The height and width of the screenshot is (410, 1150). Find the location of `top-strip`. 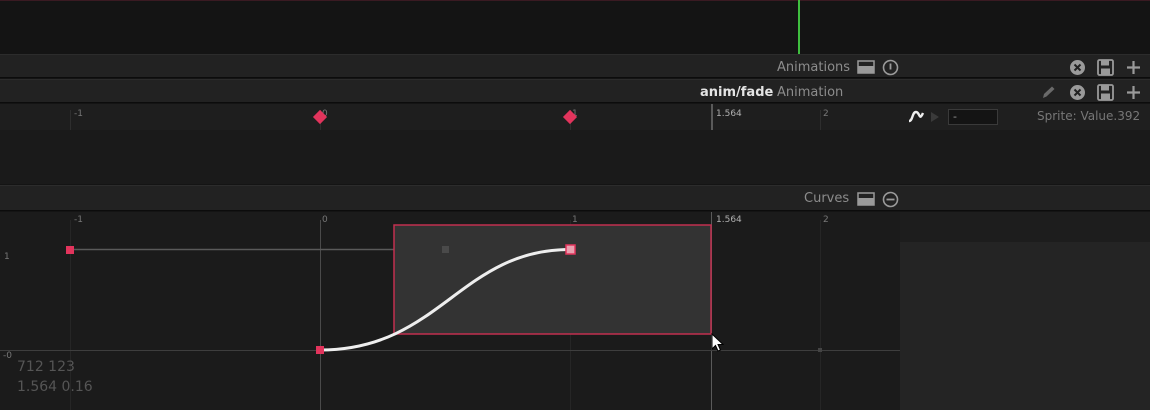

top-strip is located at coordinates (575, 0).